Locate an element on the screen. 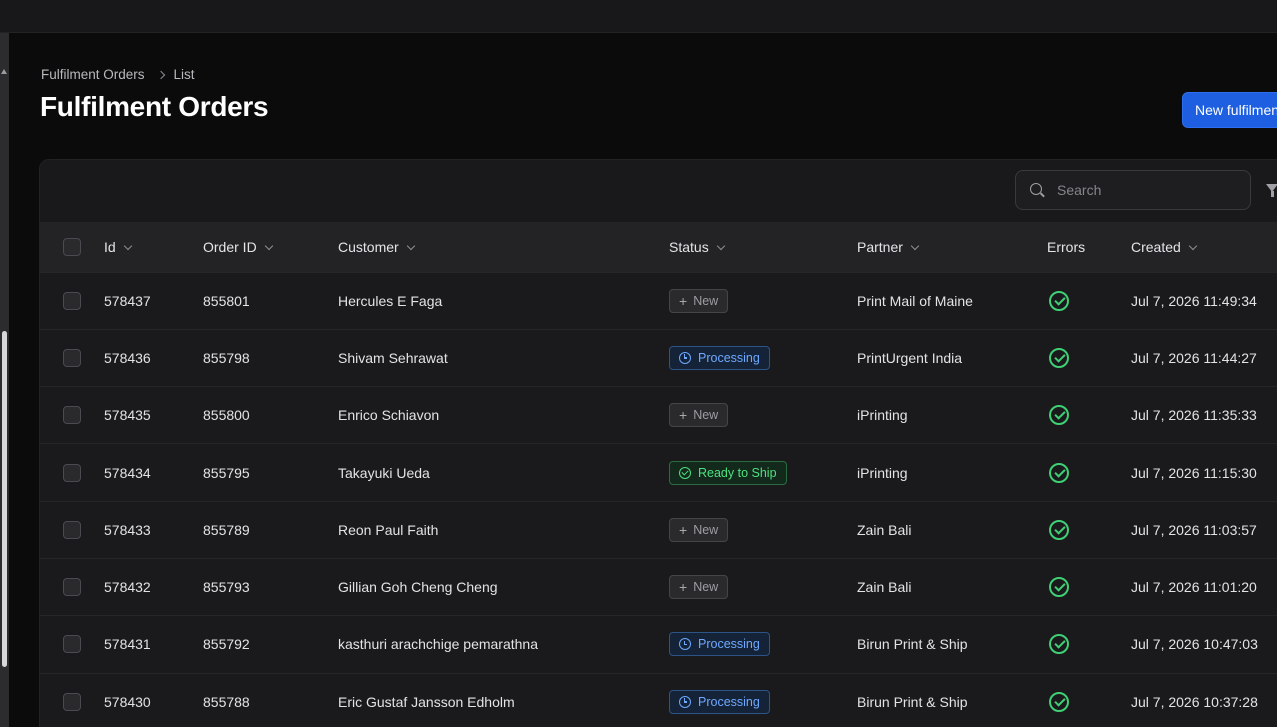  cell-status: + New is located at coordinates (763, 529).